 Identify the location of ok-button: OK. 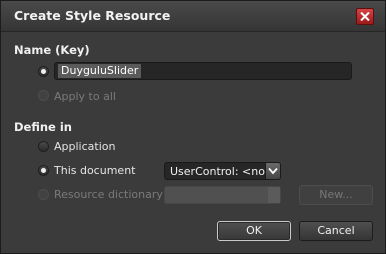
(254, 231).